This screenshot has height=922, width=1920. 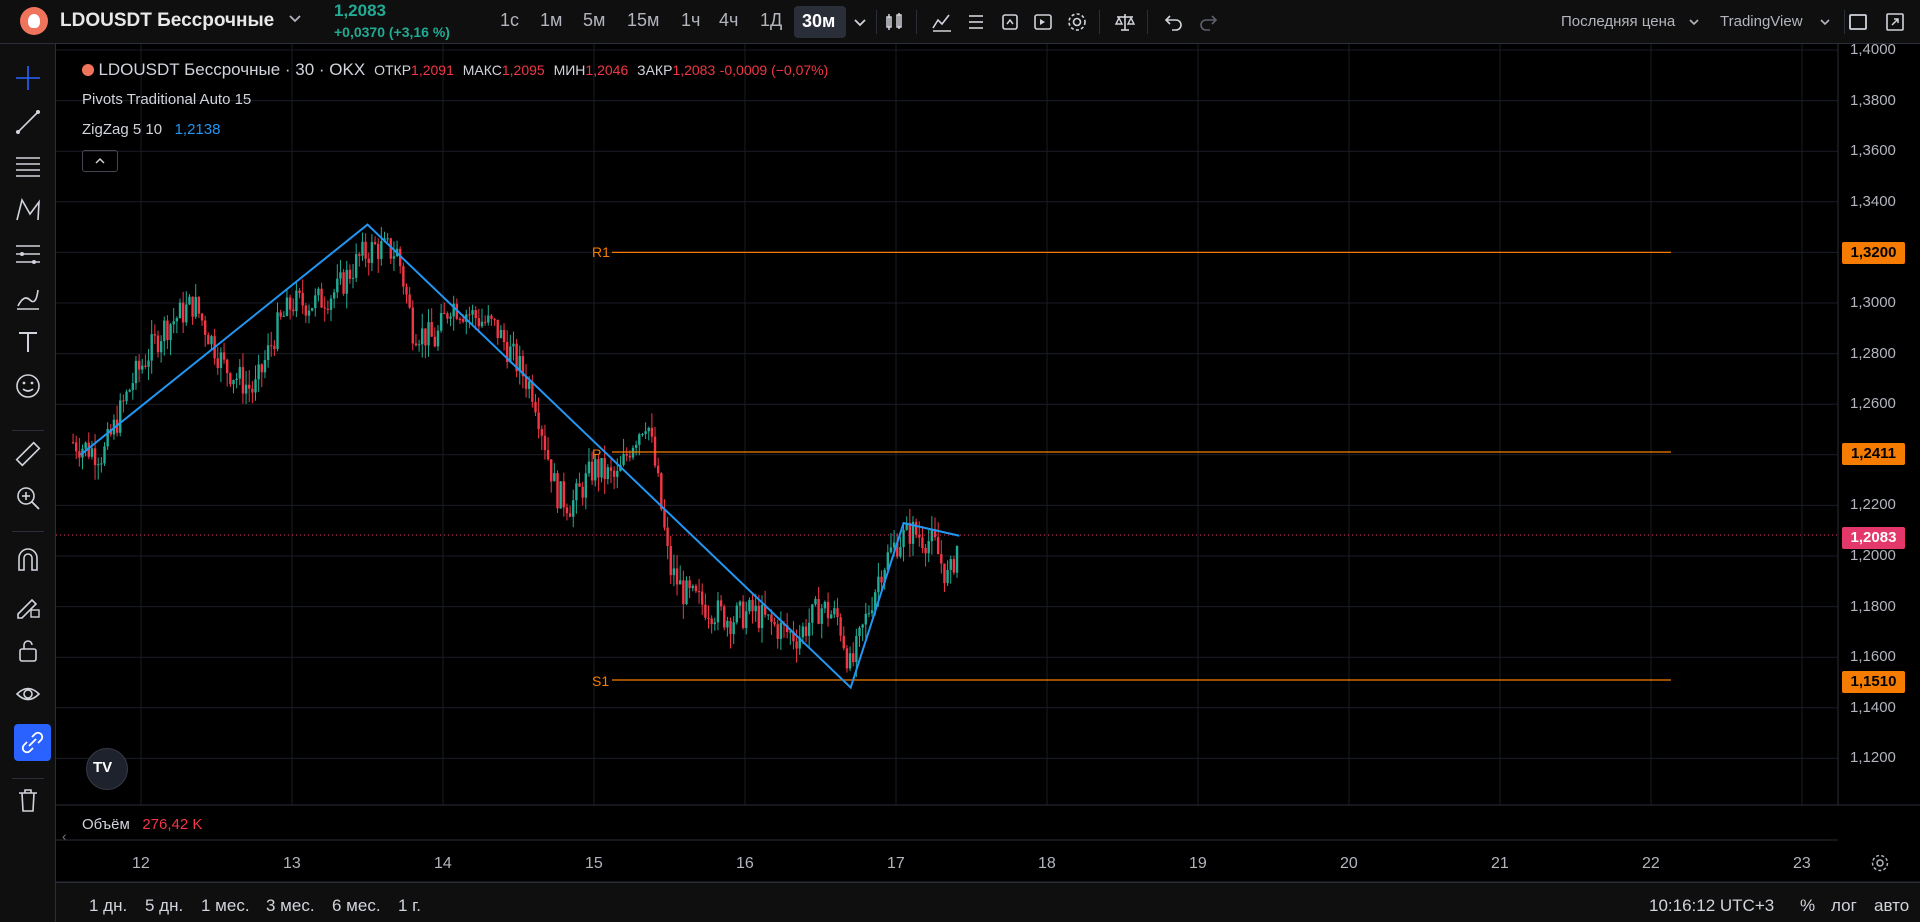 What do you see at coordinates (1711, 906) in the screenshot?
I see `clock: 10:16:12 UTC+3` at bounding box center [1711, 906].